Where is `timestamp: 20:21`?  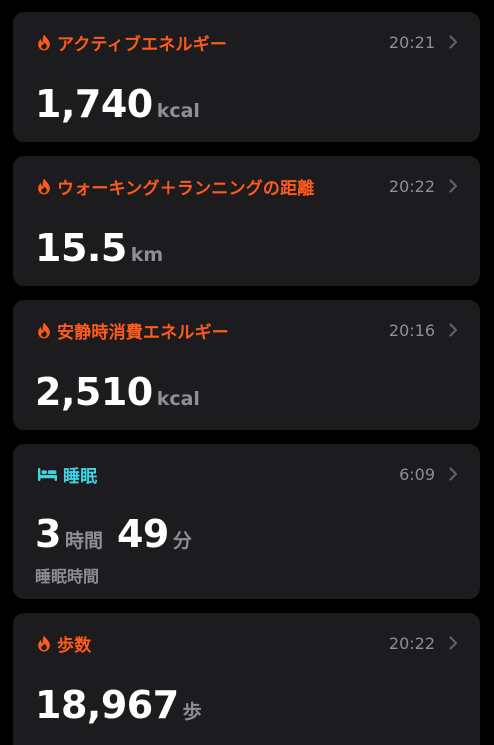 timestamp: 20:21 is located at coordinates (411, 42).